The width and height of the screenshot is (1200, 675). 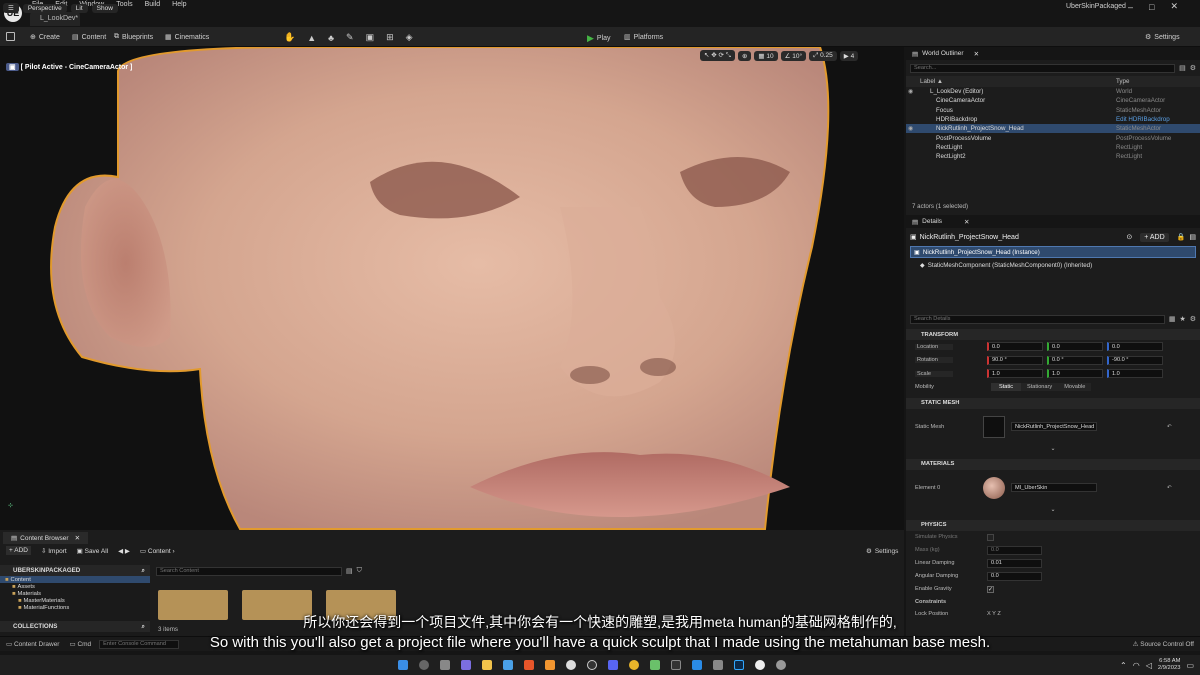 I want to click on cb-tree-item: ■ Content, so click(x=75, y=579).